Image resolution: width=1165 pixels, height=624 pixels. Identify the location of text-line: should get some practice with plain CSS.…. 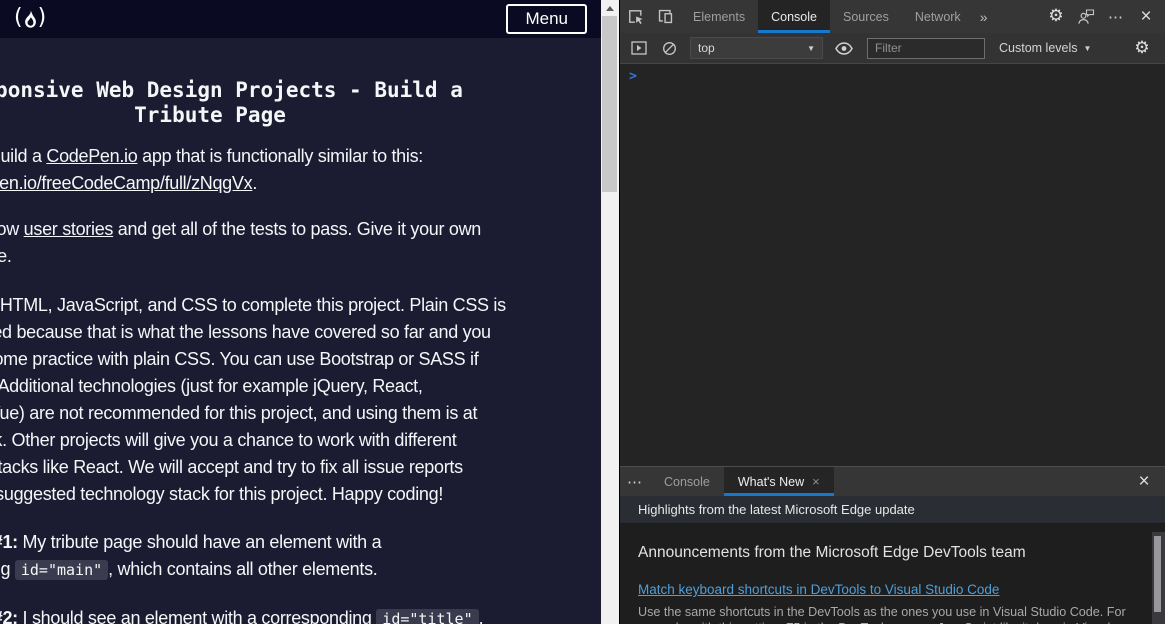
(260, 359).